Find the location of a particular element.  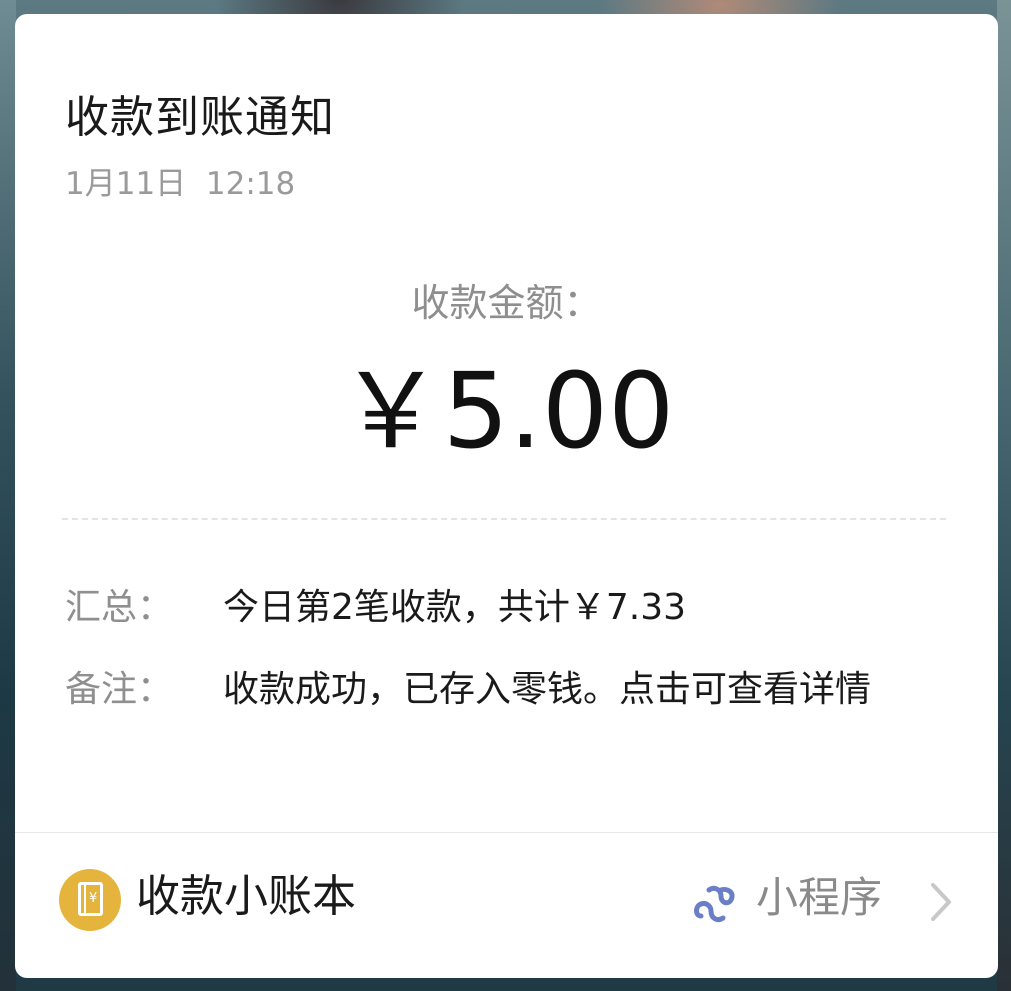

dashed-divider is located at coordinates (504, 519).